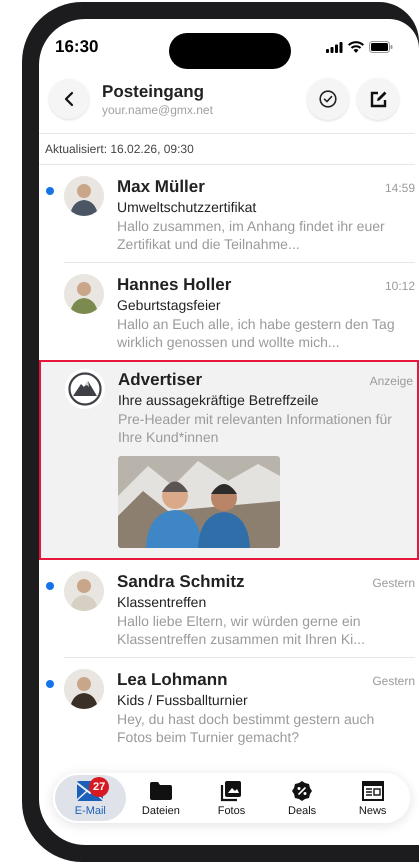 This screenshot has height=866, width=419. I want to click on check-circle-icon, so click(328, 99).